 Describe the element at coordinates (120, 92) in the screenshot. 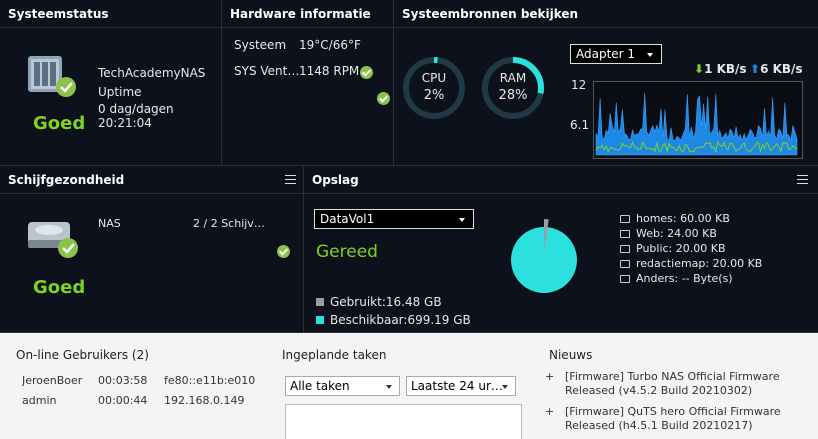

I see `uptime-label: Uptime` at that location.